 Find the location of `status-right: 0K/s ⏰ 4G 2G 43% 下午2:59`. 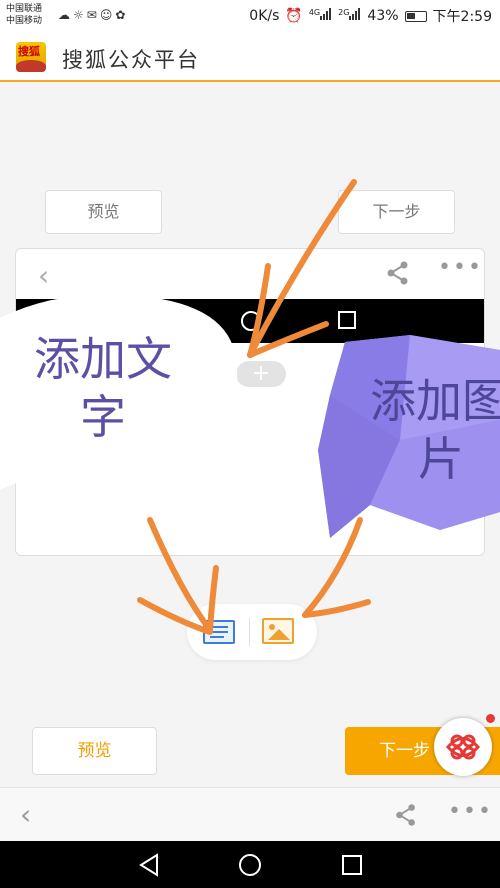

status-right: 0K/s ⏰ 4G 2G 43% 下午2:59 is located at coordinates (370, 16).